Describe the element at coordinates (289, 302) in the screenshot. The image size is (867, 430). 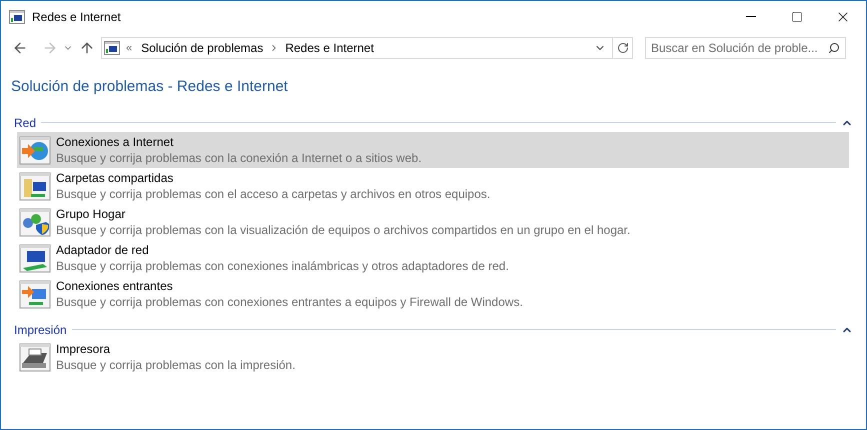
I see `item-description: Busque y corrija problemas con conexiones entrantes a equipos y Firewall de Windows.` at that location.